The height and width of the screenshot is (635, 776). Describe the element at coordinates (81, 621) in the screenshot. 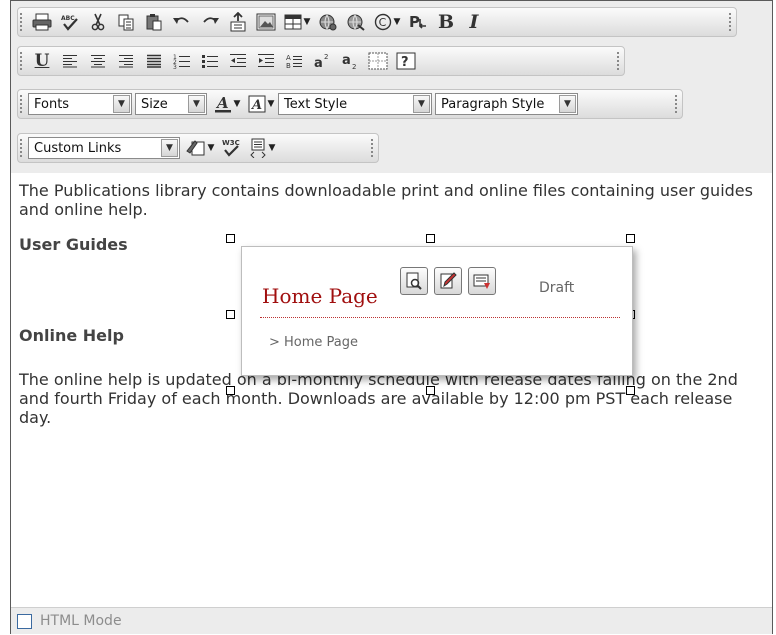

I see `html-mode-label: HTML Mode` at that location.